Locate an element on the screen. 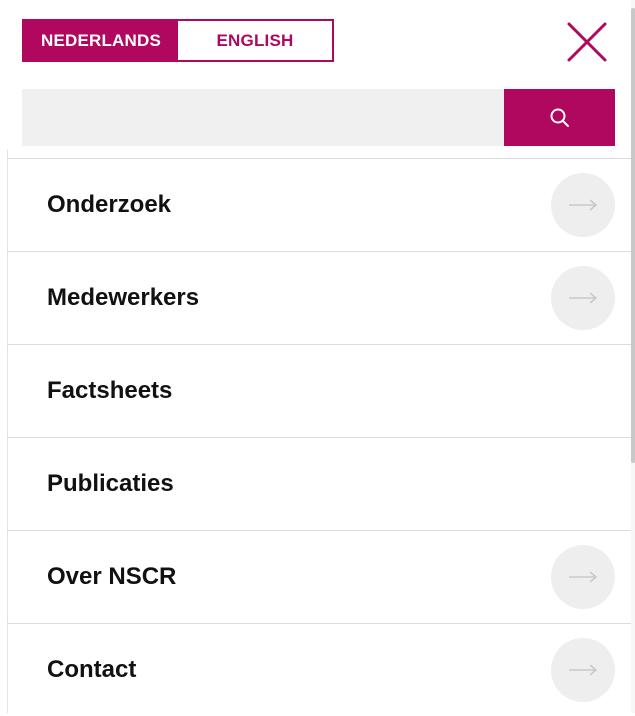 The width and height of the screenshot is (635, 716). nav-item-label: Contact is located at coordinates (92, 669).